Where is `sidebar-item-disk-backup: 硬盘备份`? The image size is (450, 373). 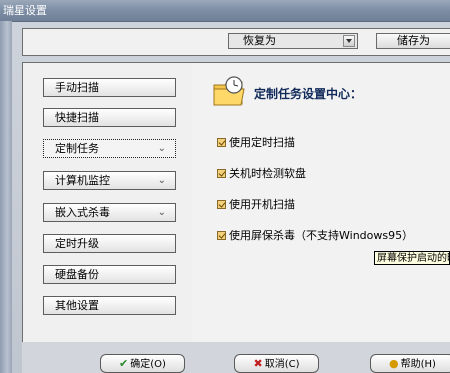
sidebar-item-disk-backup: 硬盘备份 is located at coordinates (109, 274).